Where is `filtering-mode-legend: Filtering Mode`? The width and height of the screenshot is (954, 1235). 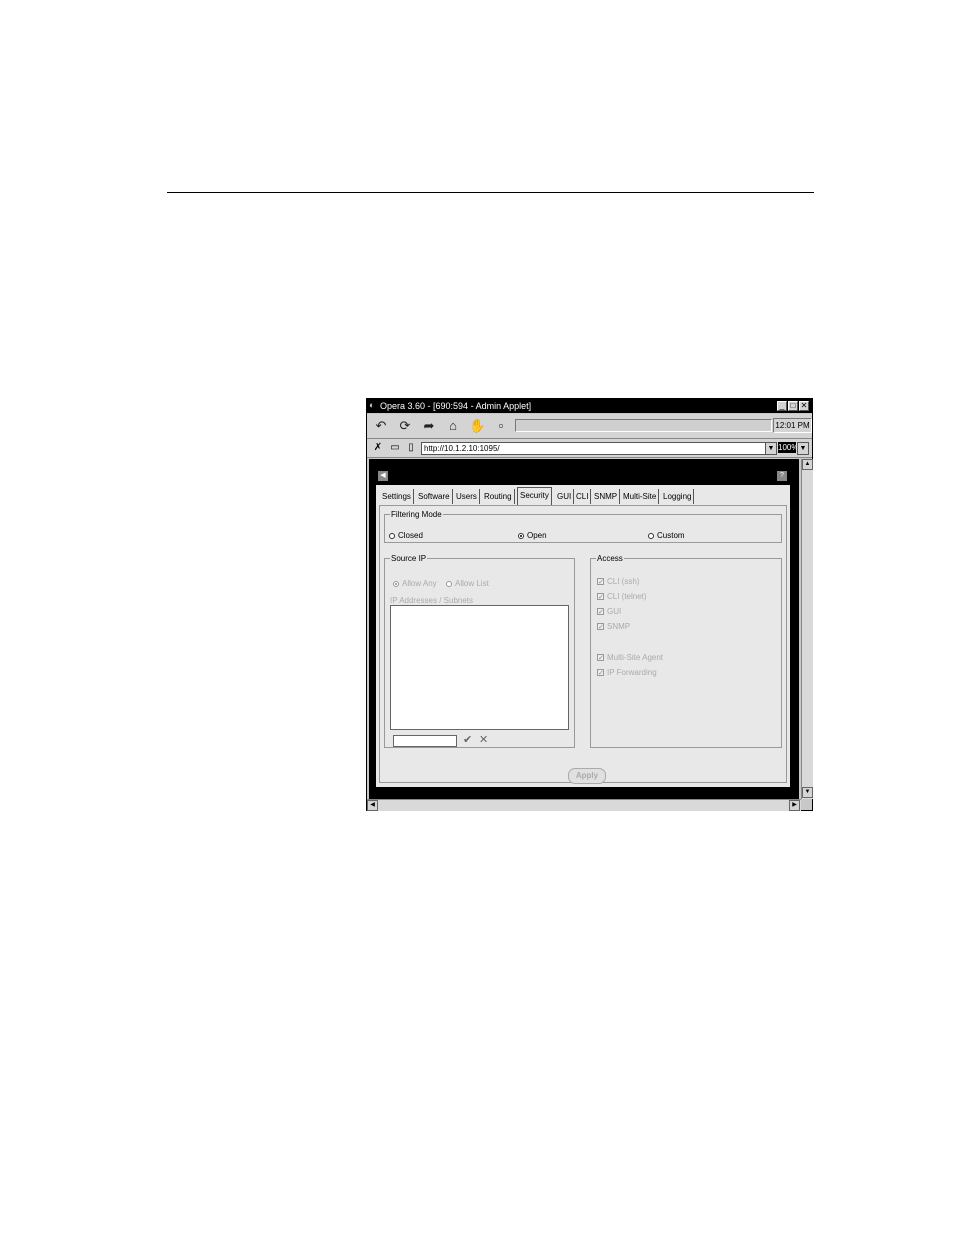 filtering-mode-legend: Filtering Mode is located at coordinates (416, 514).